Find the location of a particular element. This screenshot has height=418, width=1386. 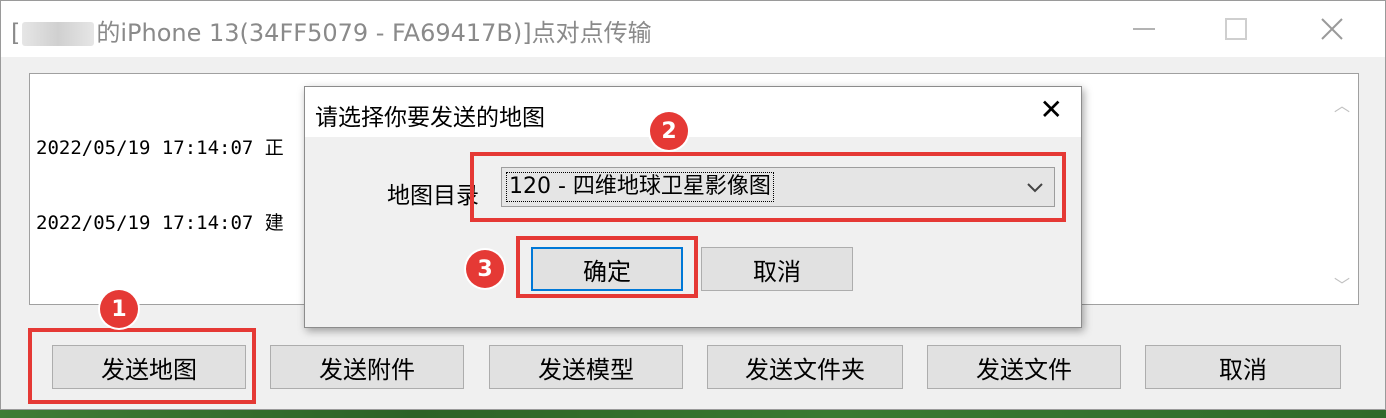

send-folder-button: 发送文件夹 is located at coordinates (805, 367).